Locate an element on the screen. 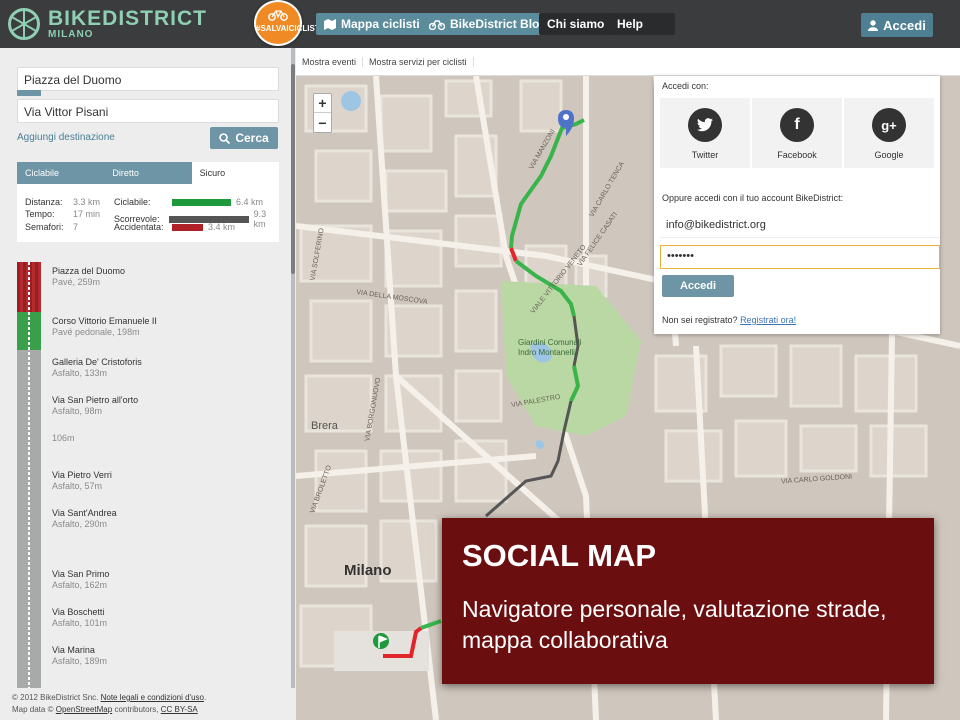 This screenshot has height=720, width=960. stat-traffic-lights: Semafori: 7 is located at coordinates (52, 227).